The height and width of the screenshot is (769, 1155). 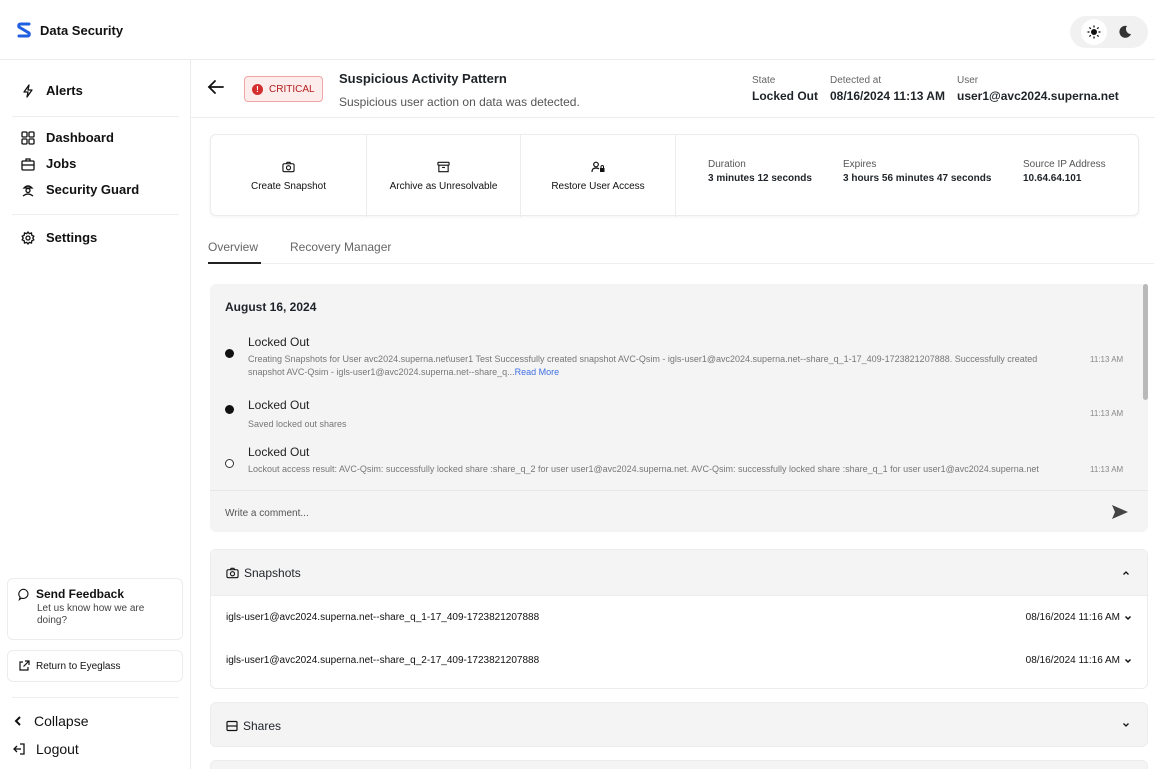 I want to click on dark-mode-button, so click(x=1125, y=32).